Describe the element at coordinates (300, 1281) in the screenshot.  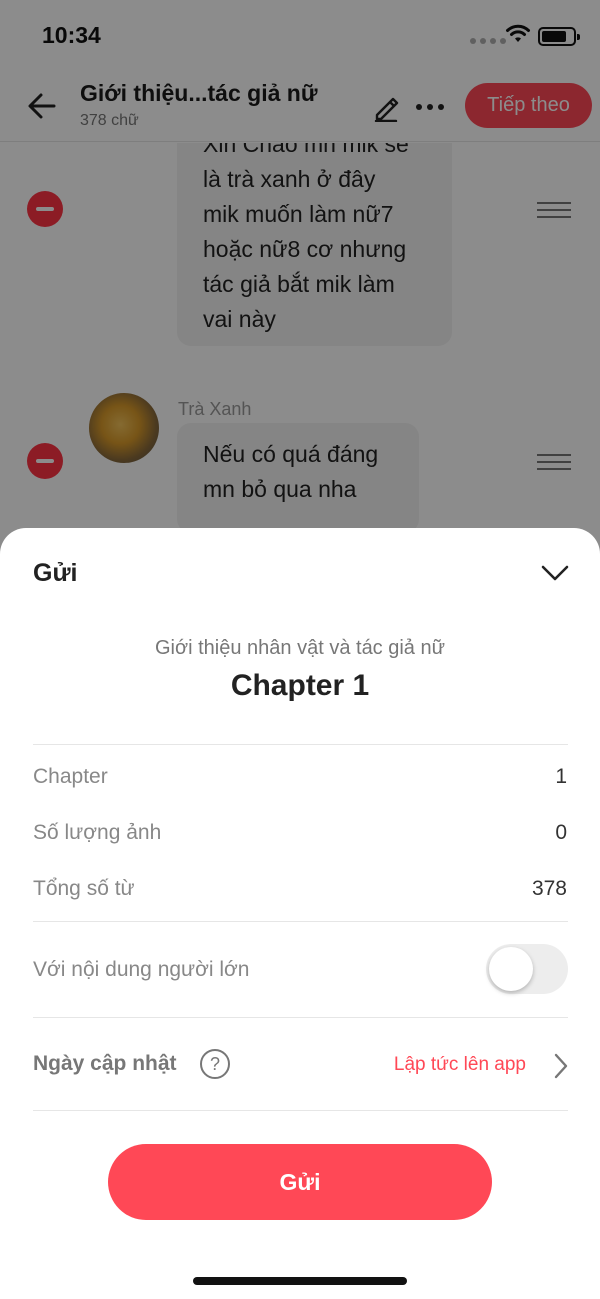
I see `home-indicator` at that location.